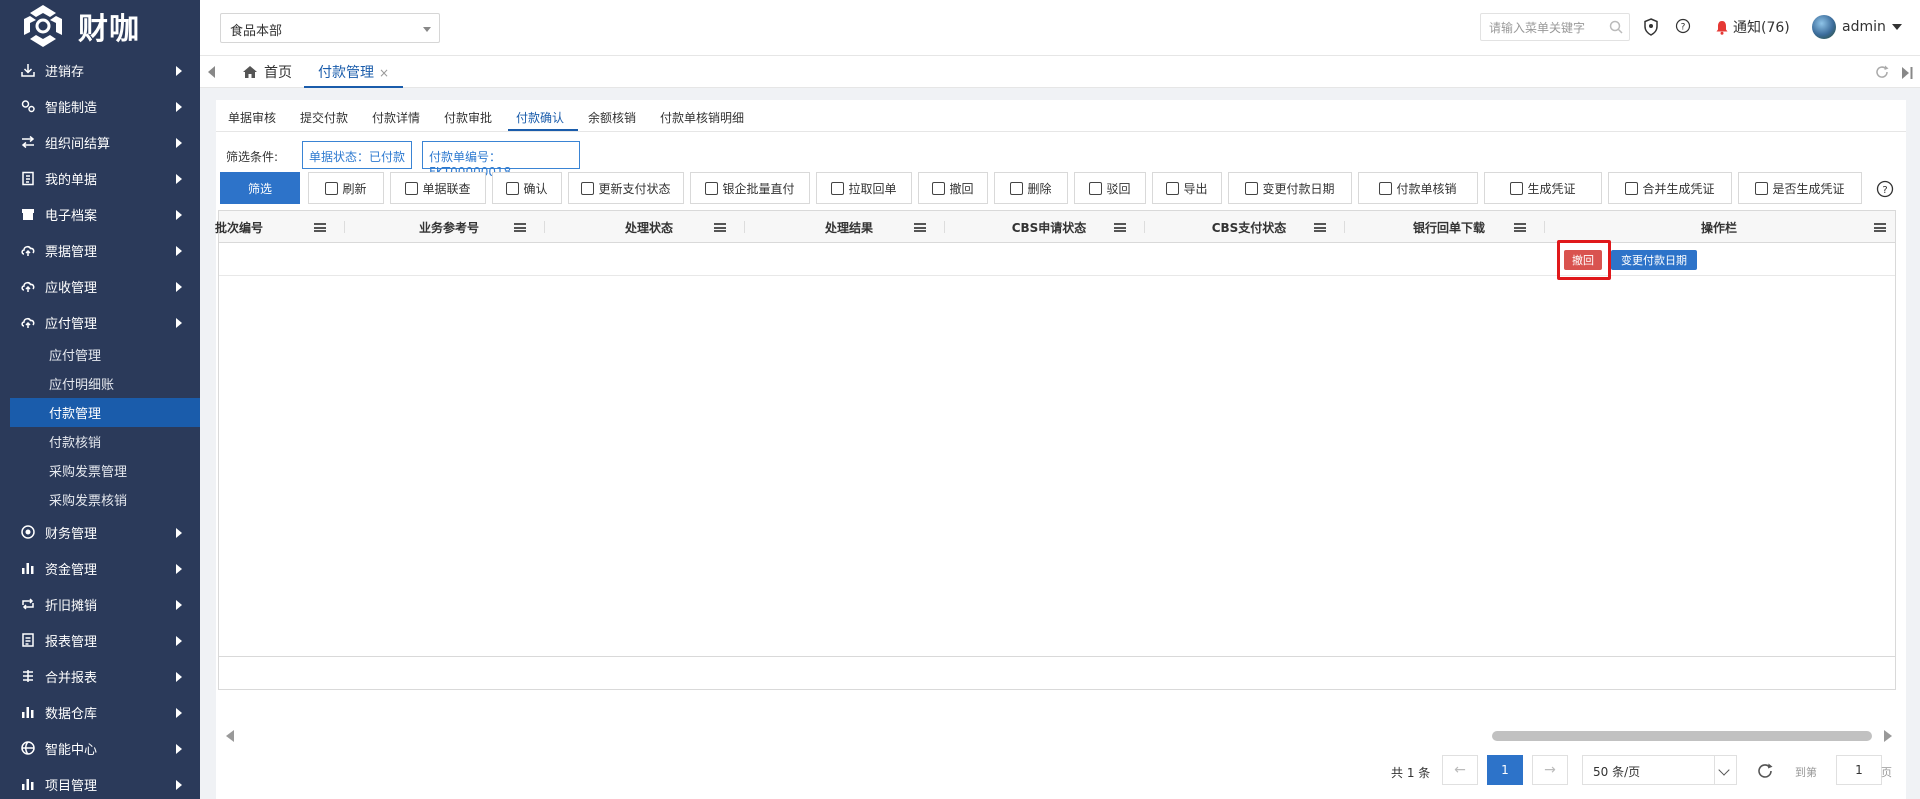 Image resolution: width=1920 pixels, height=799 pixels. What do you see at coordinates (1058, 736) in the screenshot?
I see `horizontal-scrollbar` at bounding box center [1058, 736].